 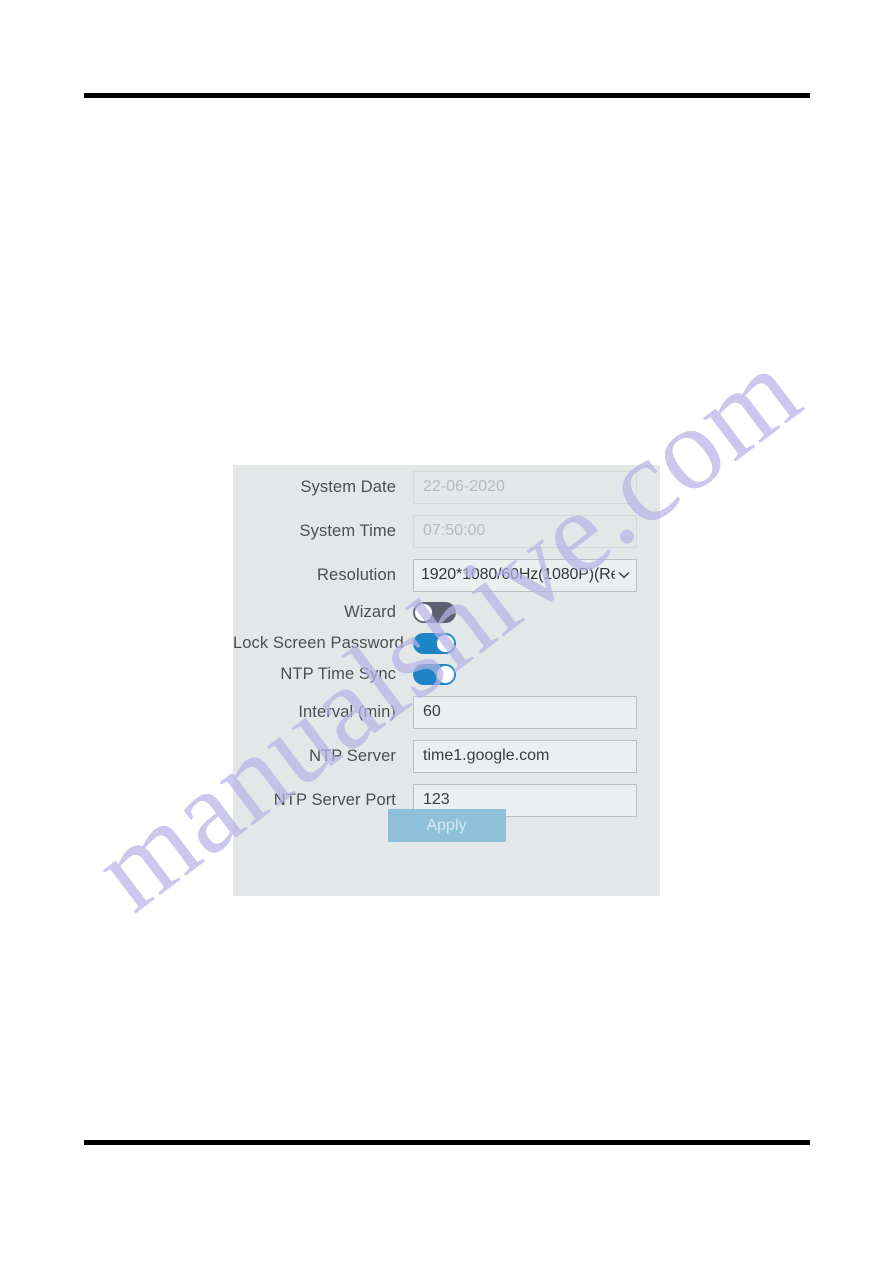 I want to click on control-wizard, so click(x=536, y=612).